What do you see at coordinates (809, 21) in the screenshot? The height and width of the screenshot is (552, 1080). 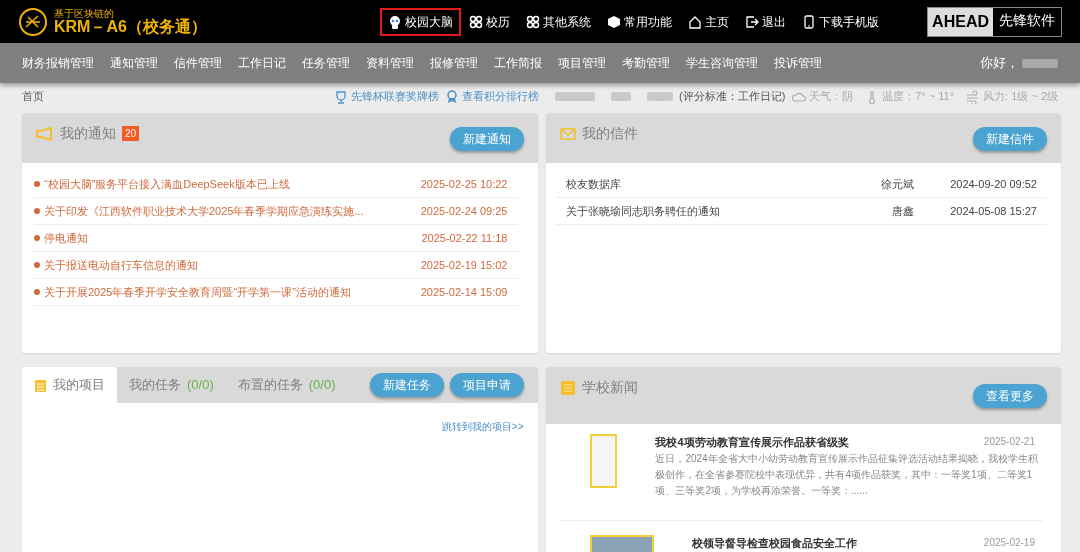 I see `phone-icon` at bounding box center [809, 21].